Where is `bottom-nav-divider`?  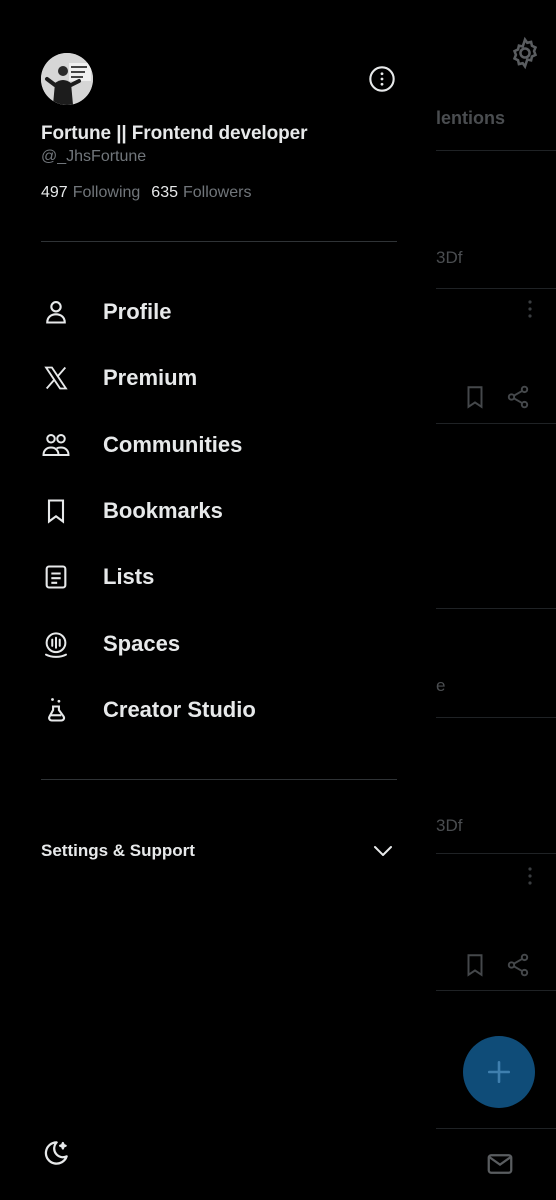
bottom-nav-divider is located at coordinates (496, 1128).